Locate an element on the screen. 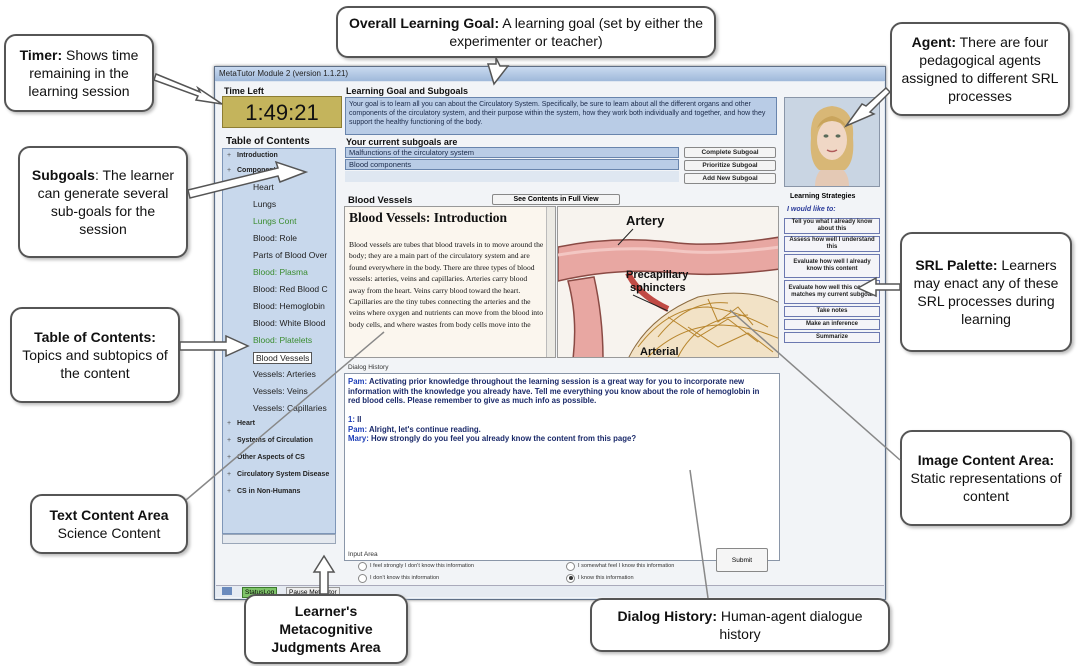 The image size is (1081, 666). arrow-toc is located at coordinates (214, 346).